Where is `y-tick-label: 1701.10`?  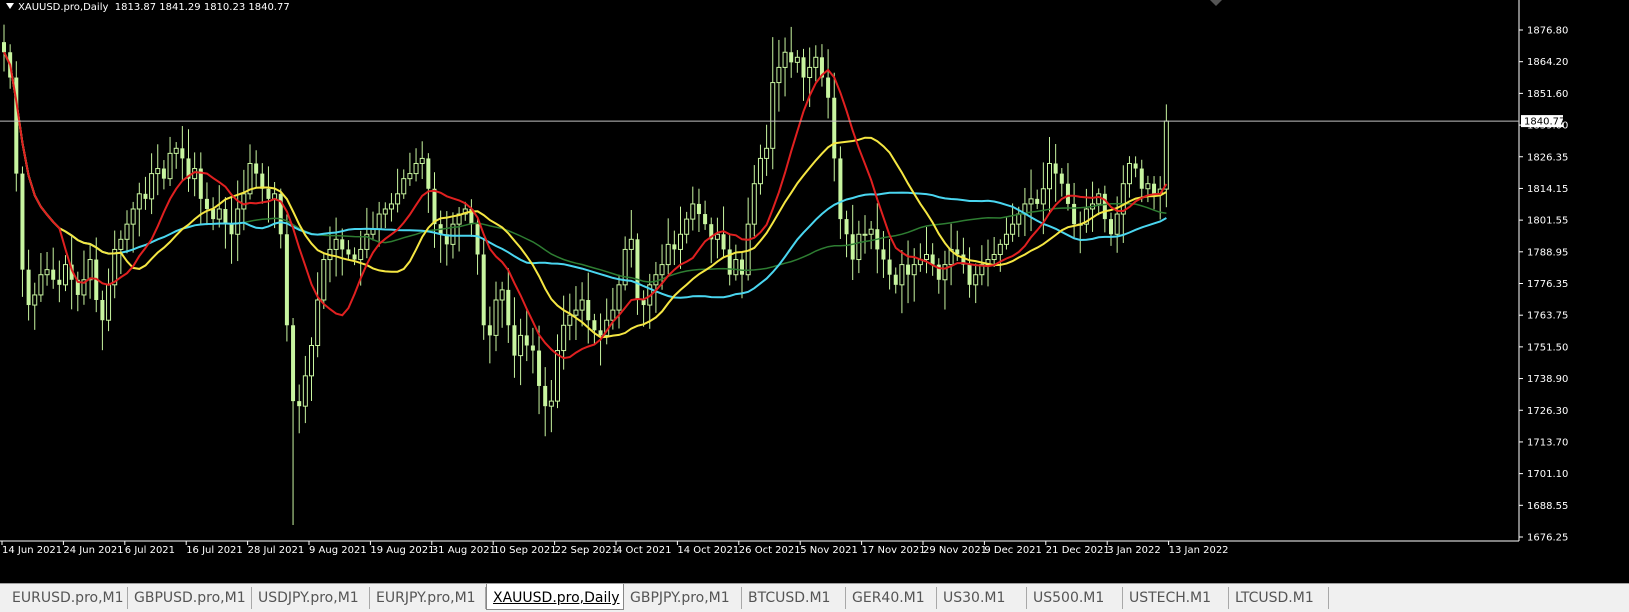 y-tick-label: 1701.10 is located at coordinates (1547, 474).